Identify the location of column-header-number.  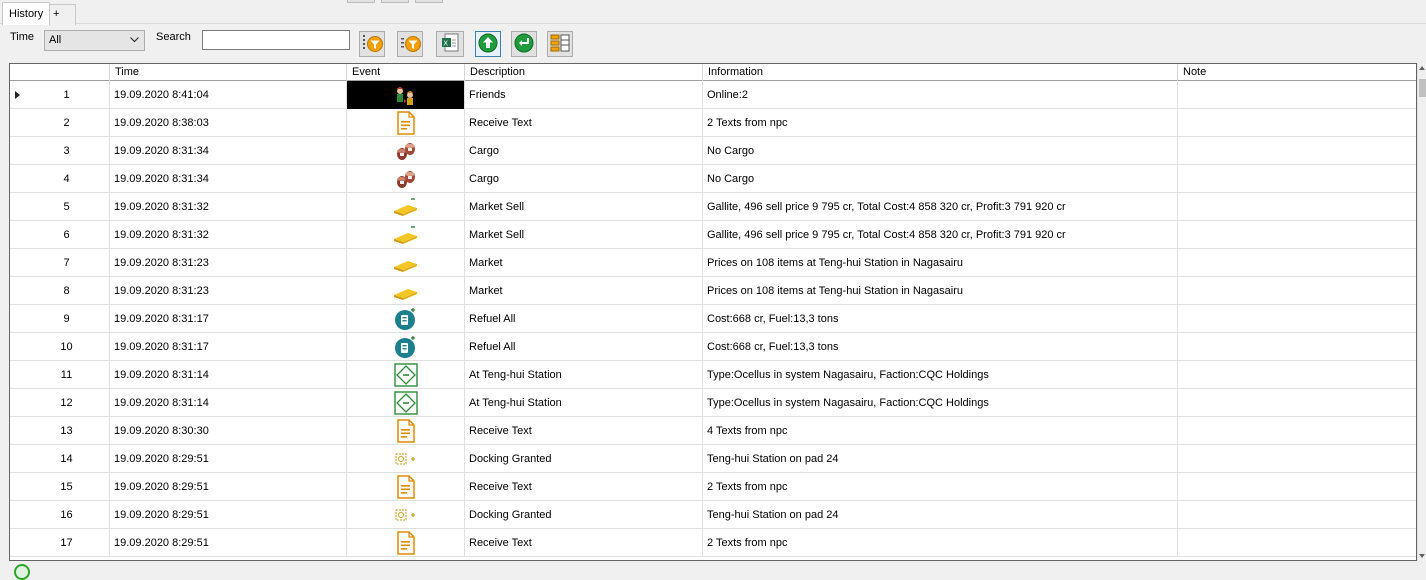
(60, 72).